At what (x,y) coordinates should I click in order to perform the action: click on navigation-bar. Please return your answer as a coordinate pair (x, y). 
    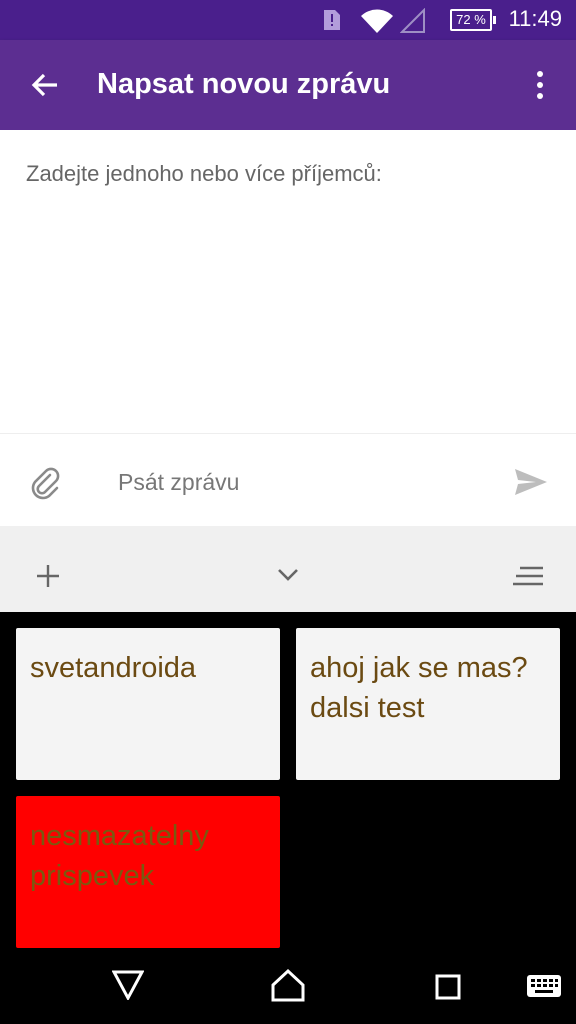
    Looking at the image, I should click on (288, 988).